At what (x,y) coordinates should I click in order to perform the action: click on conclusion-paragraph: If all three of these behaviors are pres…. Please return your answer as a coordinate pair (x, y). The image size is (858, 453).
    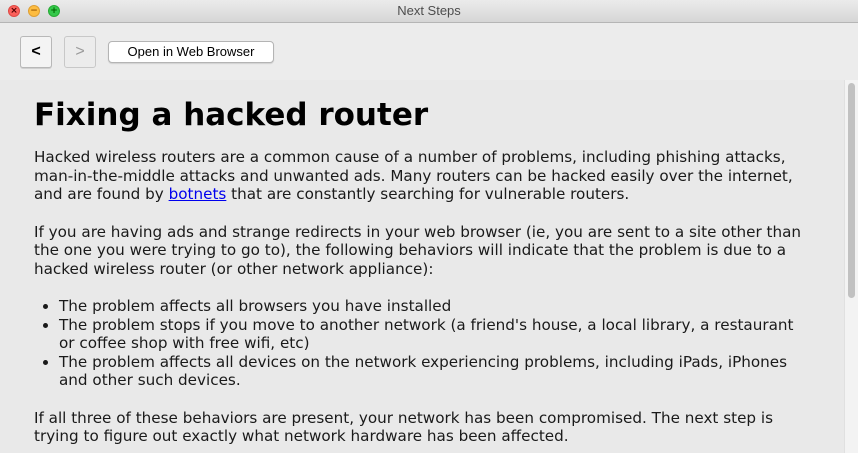
    Looking at the image, I should click on (404, 427).